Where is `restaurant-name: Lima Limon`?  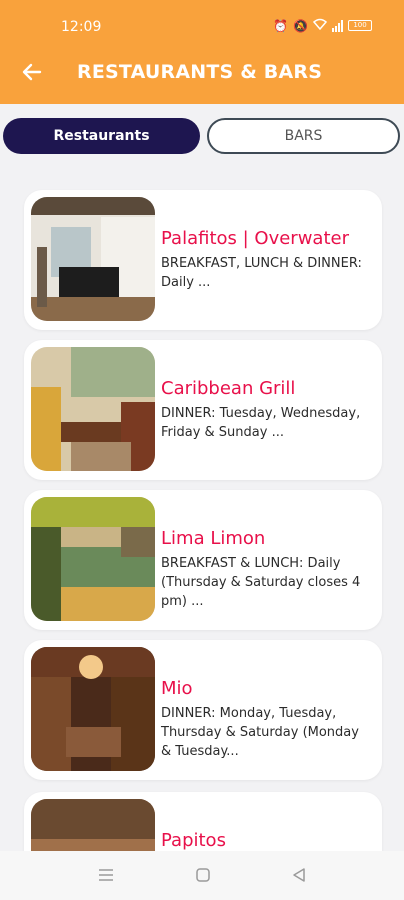
restaurant-name: Lima Limon is located at coordinates (213, 538).